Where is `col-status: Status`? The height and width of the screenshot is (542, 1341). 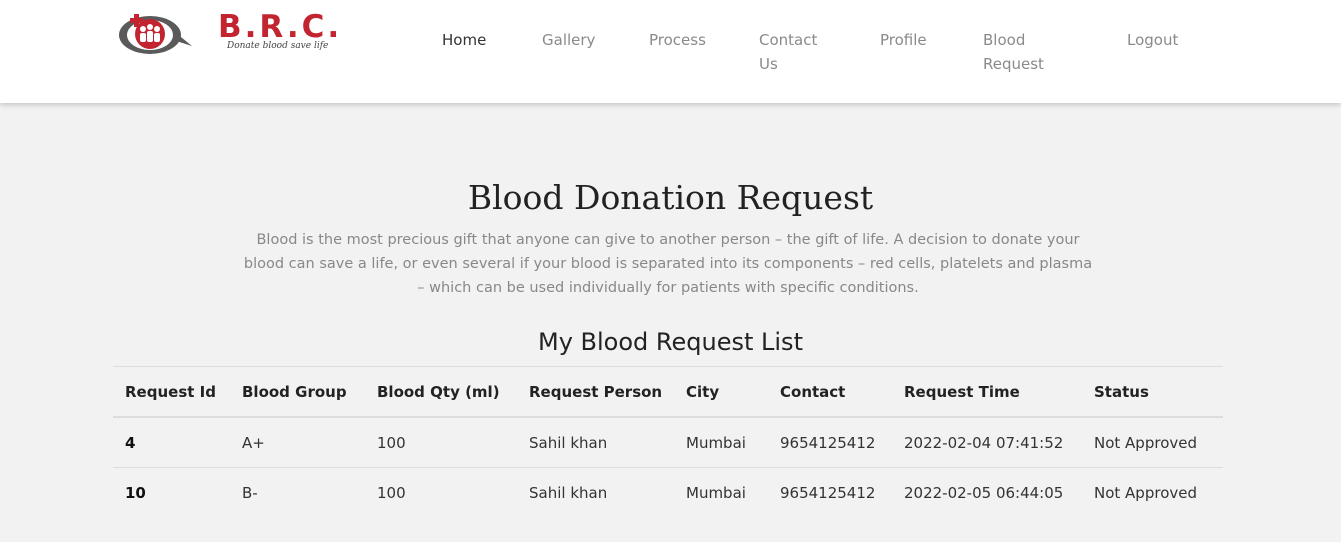
col-status: Status is located at coordinates (1152, 392).